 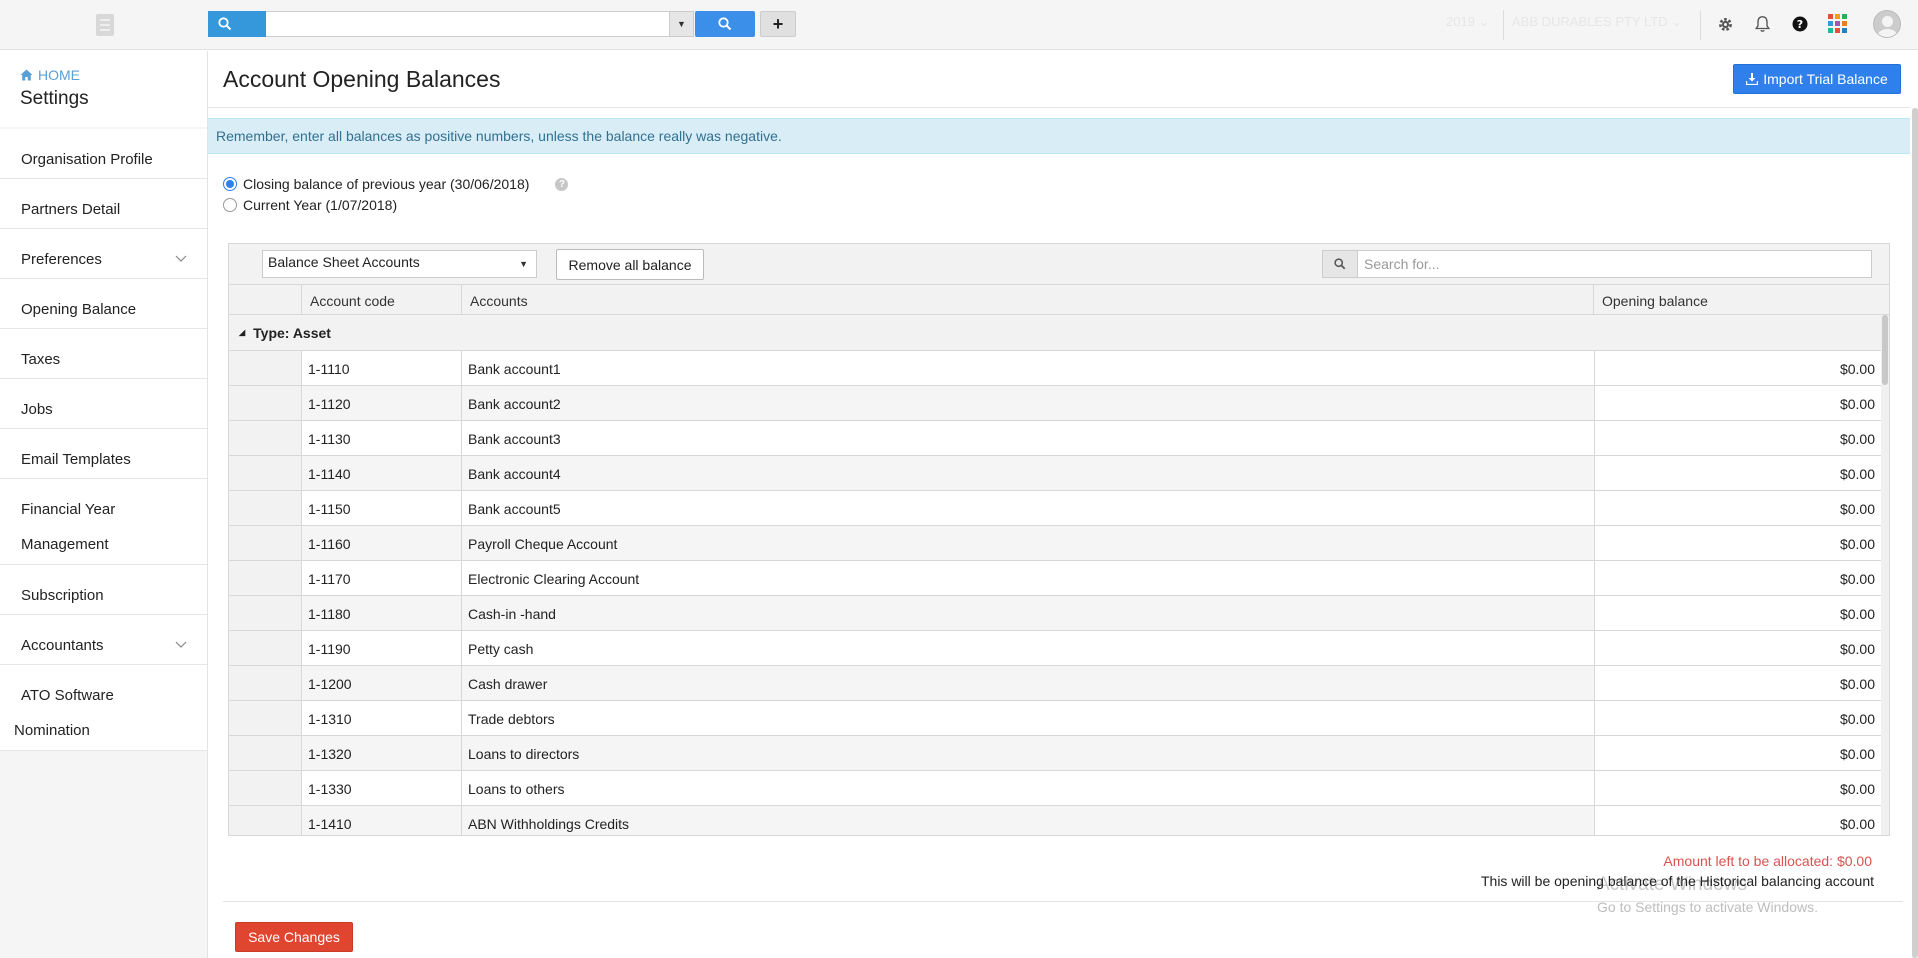 I want to click on table-row: 1-1150 Bank account5 $0.00, so click(x=1059, y=508).